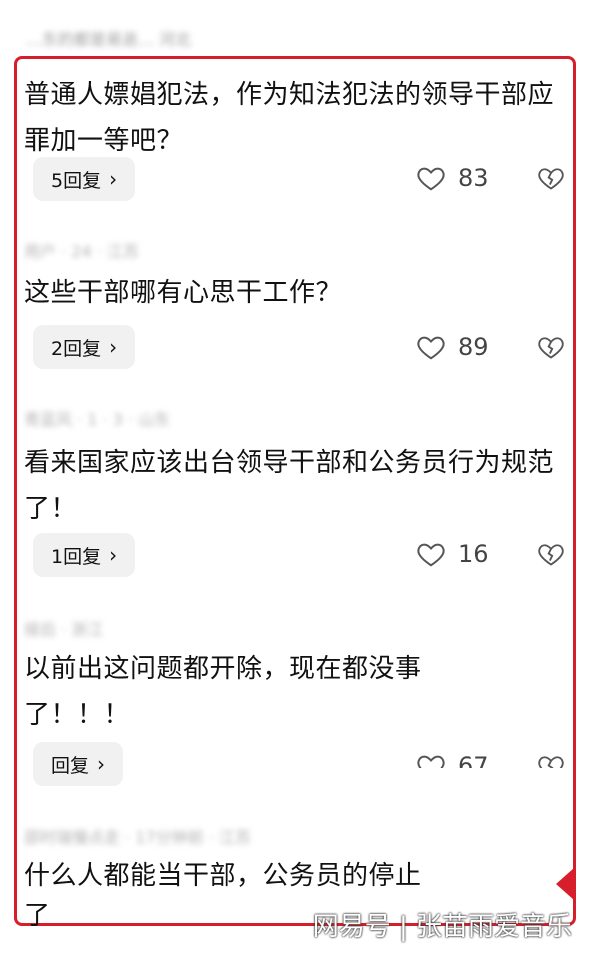 The image size is (600, 956). I want to click on comment-text: 这些干部哪有心思干工作？, so click(183, 293).